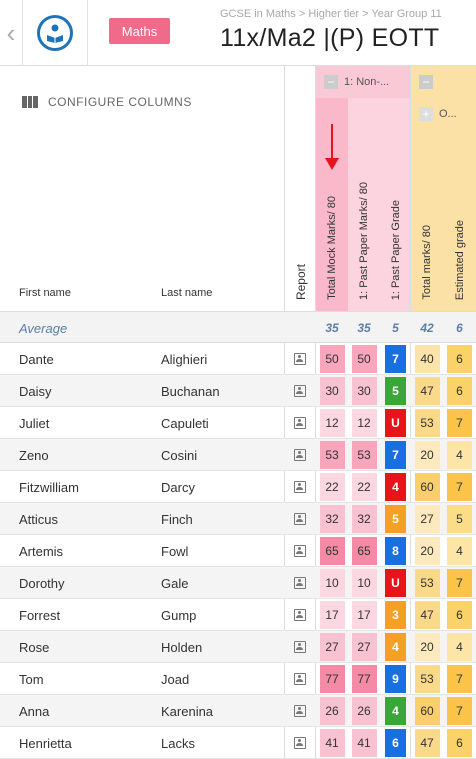 The height and width of the screenshot is (759, 476). Describe the element at coordinates (107, 102) in the screenshot. I see `configure-columns-button: CONFIGURE COLUMNS` at that location.